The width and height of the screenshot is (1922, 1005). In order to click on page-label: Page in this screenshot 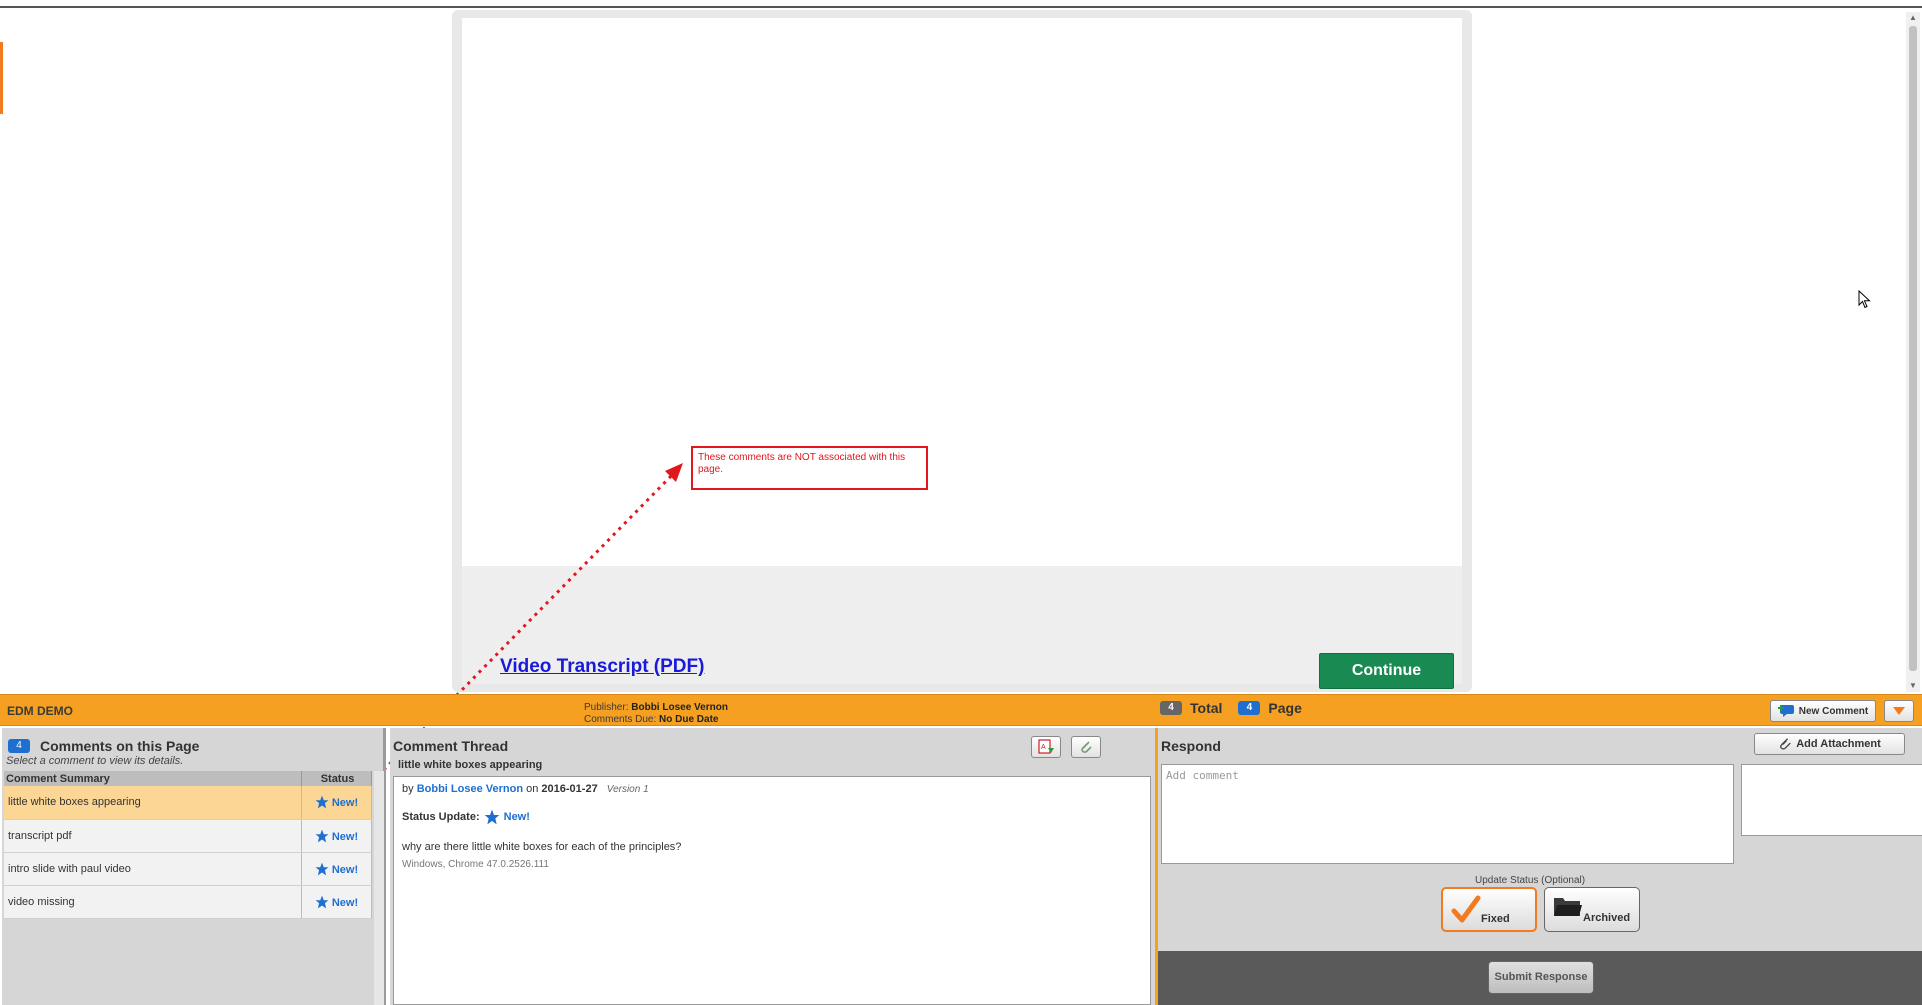, I will do `click(1285, 708)`.